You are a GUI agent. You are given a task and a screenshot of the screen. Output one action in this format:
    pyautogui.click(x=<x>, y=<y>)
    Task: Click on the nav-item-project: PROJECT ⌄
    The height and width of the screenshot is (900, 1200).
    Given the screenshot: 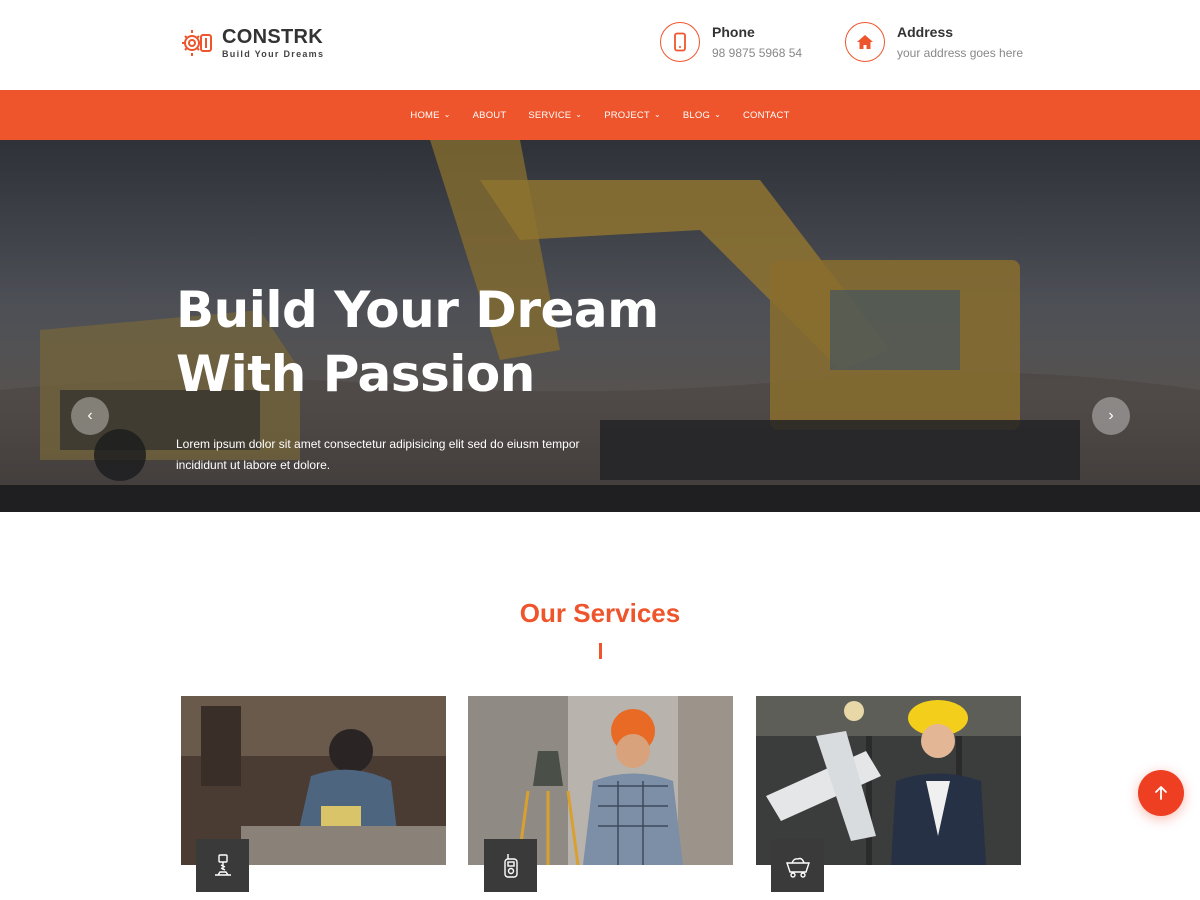 What is the action you would take?
    pyautogui.click(x=632, y=115)
    